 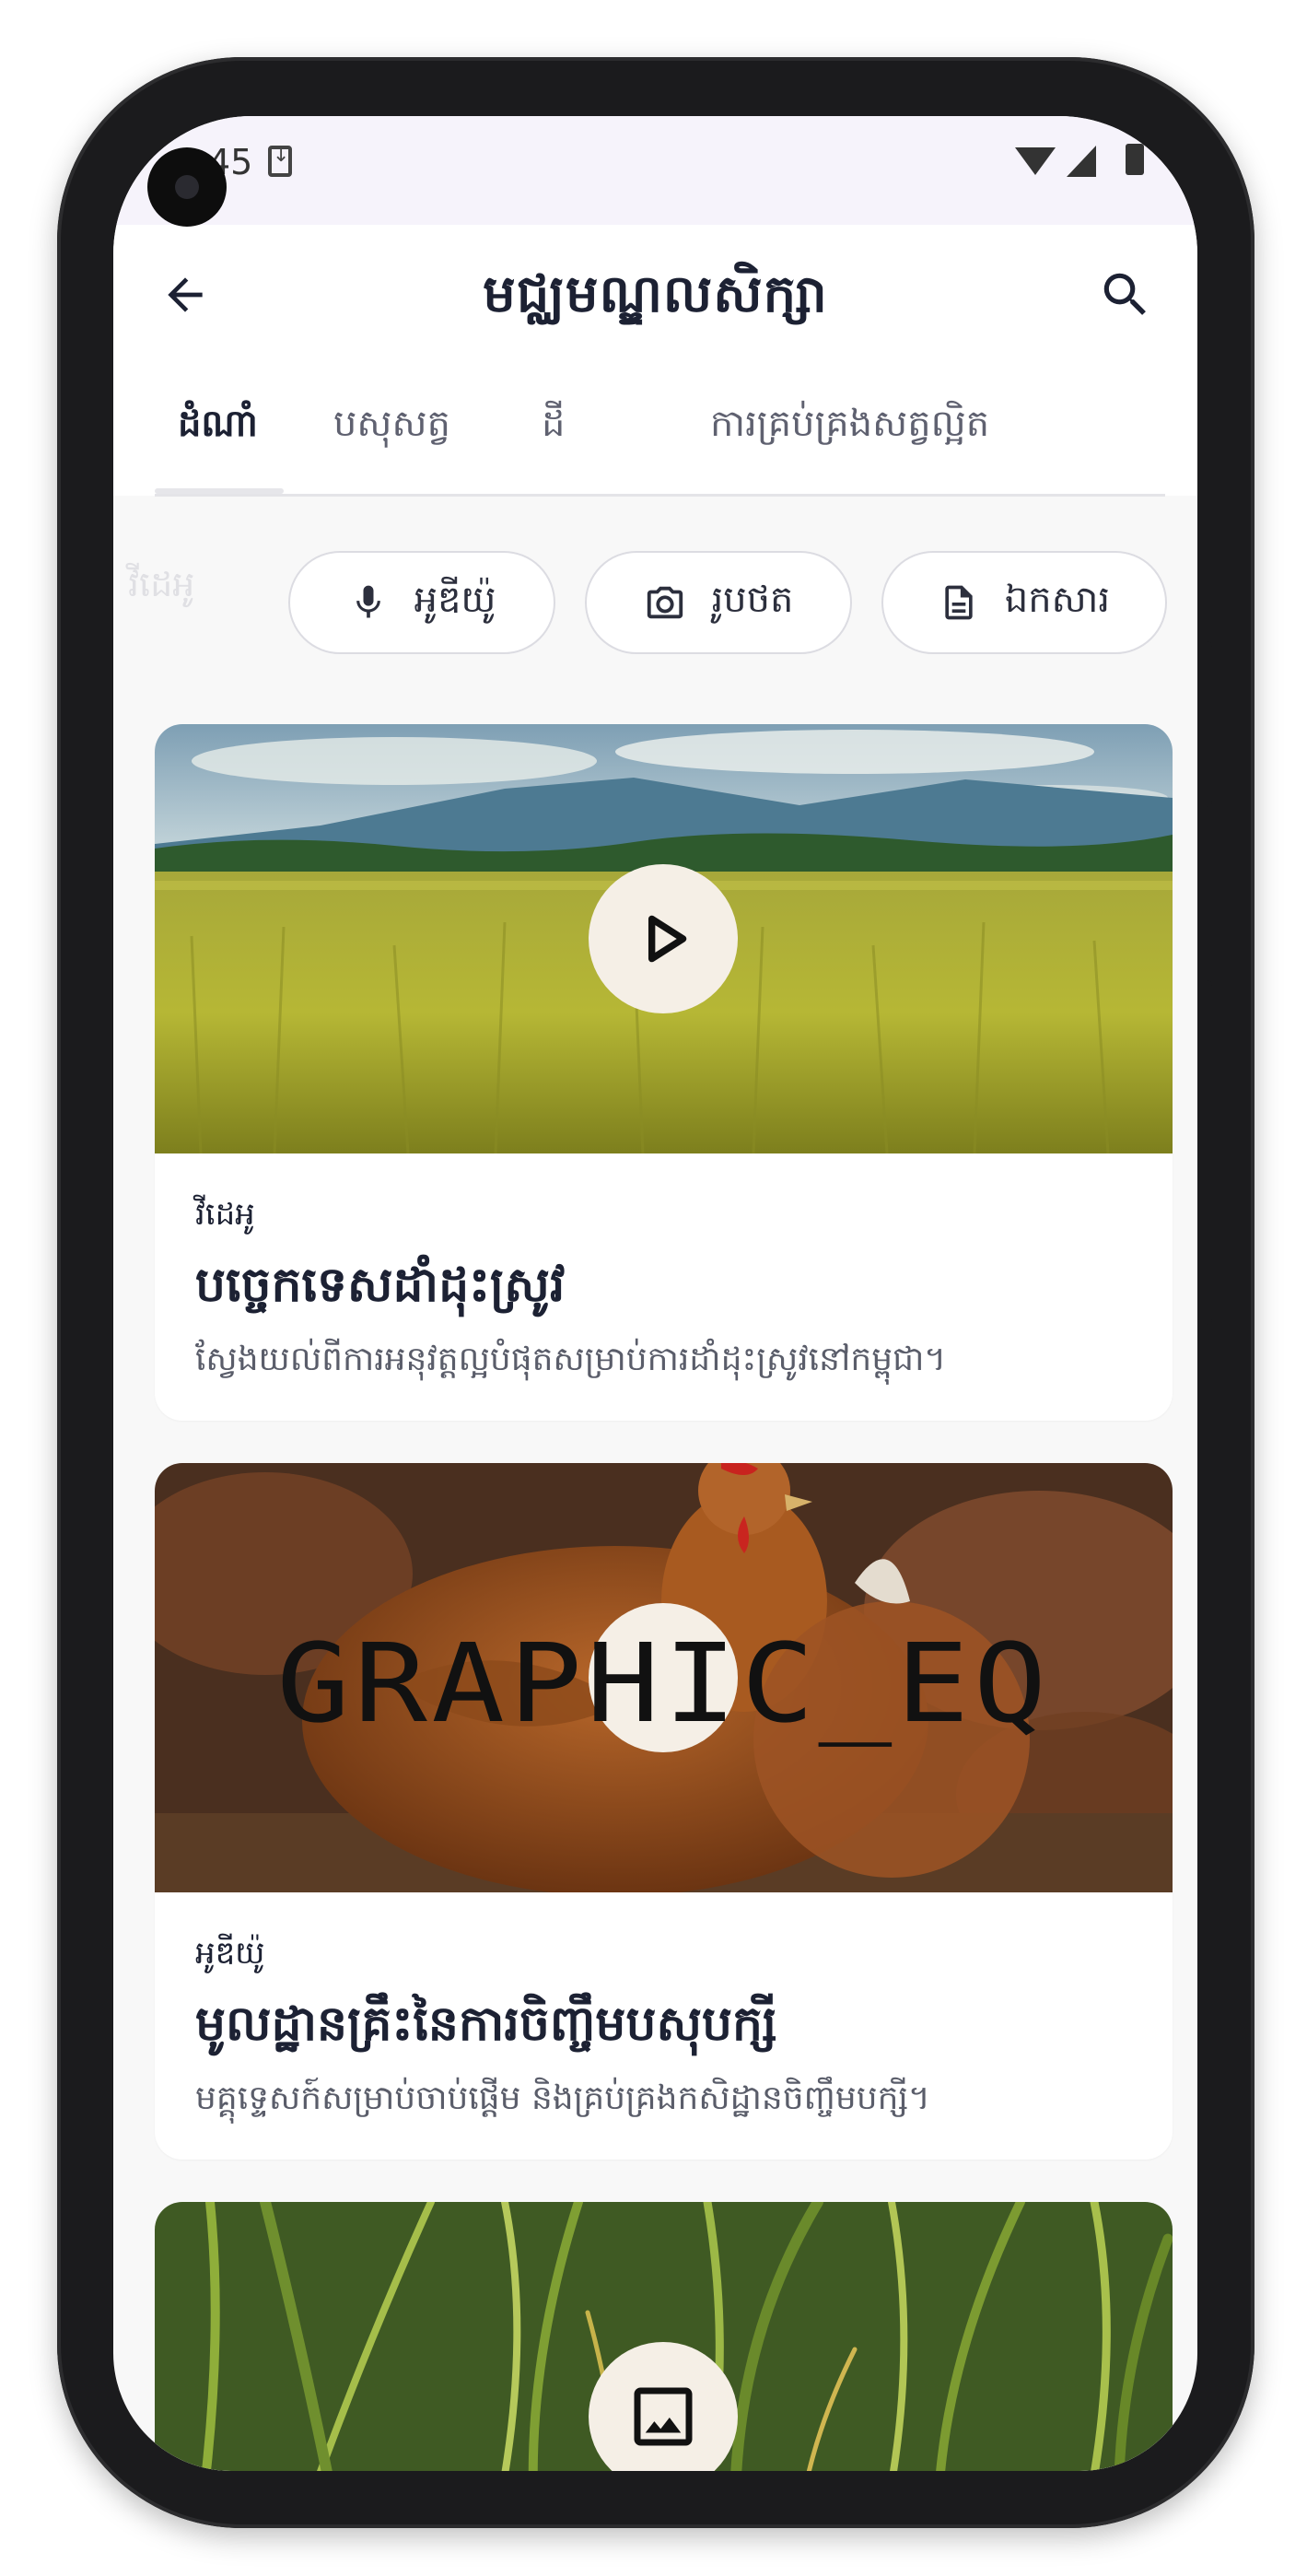 I want to click on app-bar: មជ្ឈមណ្ឌលសិក្សា, so click(x=655, y=295).